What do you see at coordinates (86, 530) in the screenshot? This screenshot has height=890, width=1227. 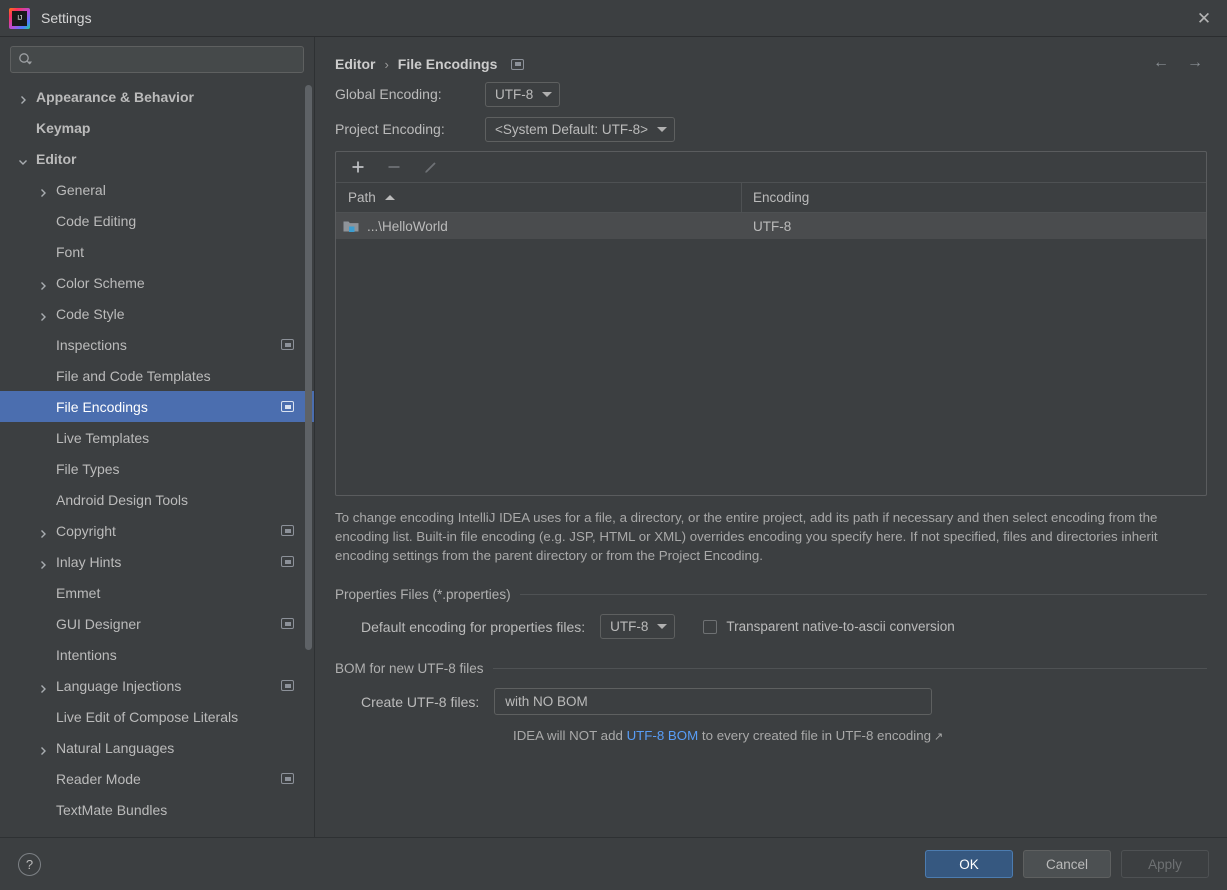 I see `sidebar-item-label: Copyright` at bounding box center [86, 530].